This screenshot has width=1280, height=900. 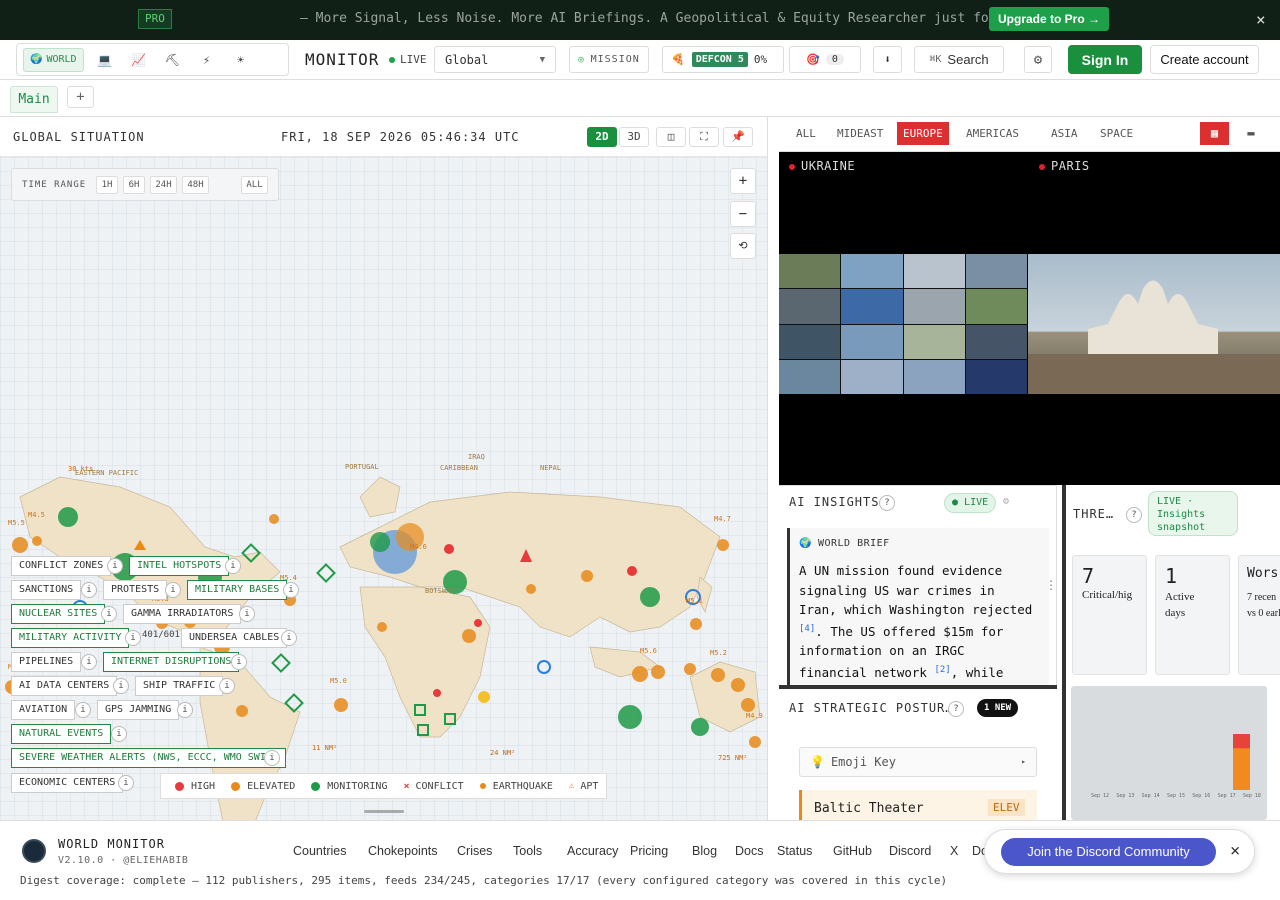 I want to click on create-account-button: Create account, so click(x=1204, y=59).